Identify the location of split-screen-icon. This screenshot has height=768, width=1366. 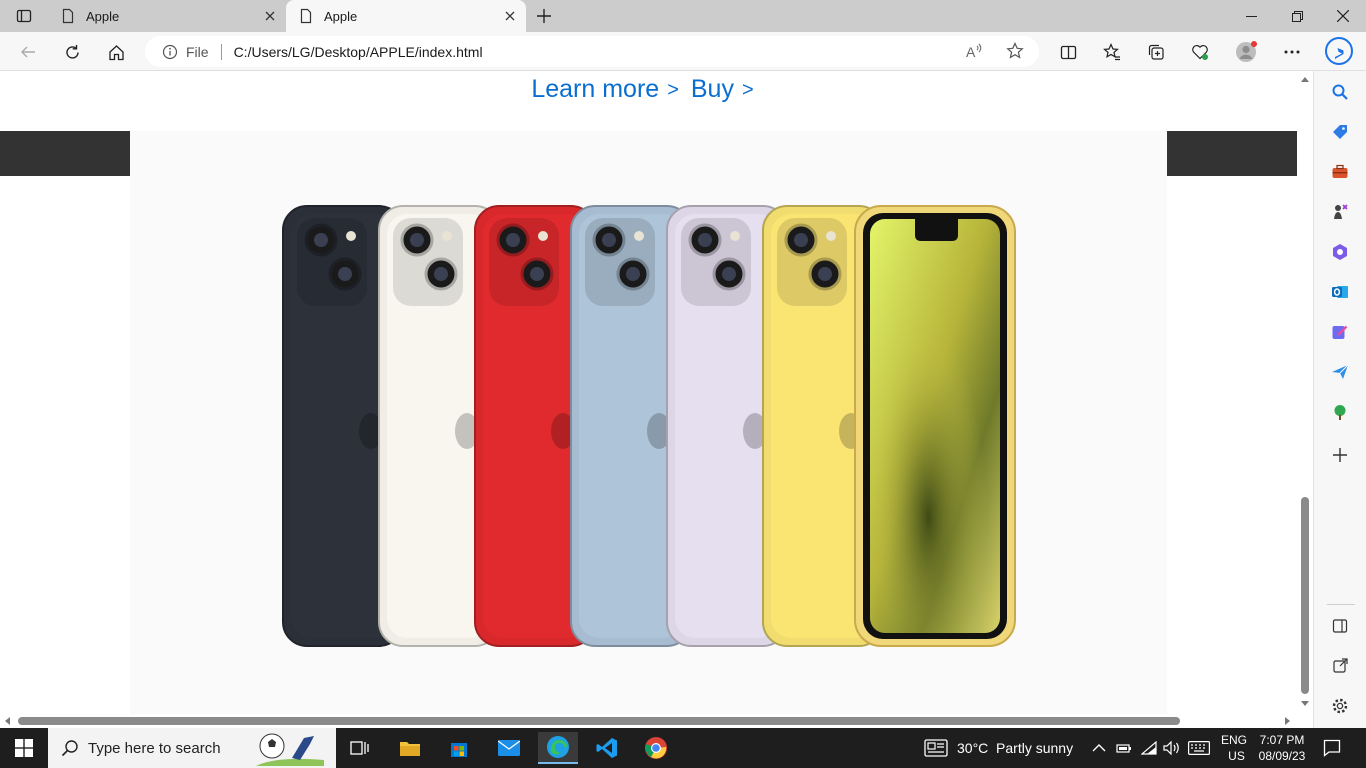
(1068, 52).